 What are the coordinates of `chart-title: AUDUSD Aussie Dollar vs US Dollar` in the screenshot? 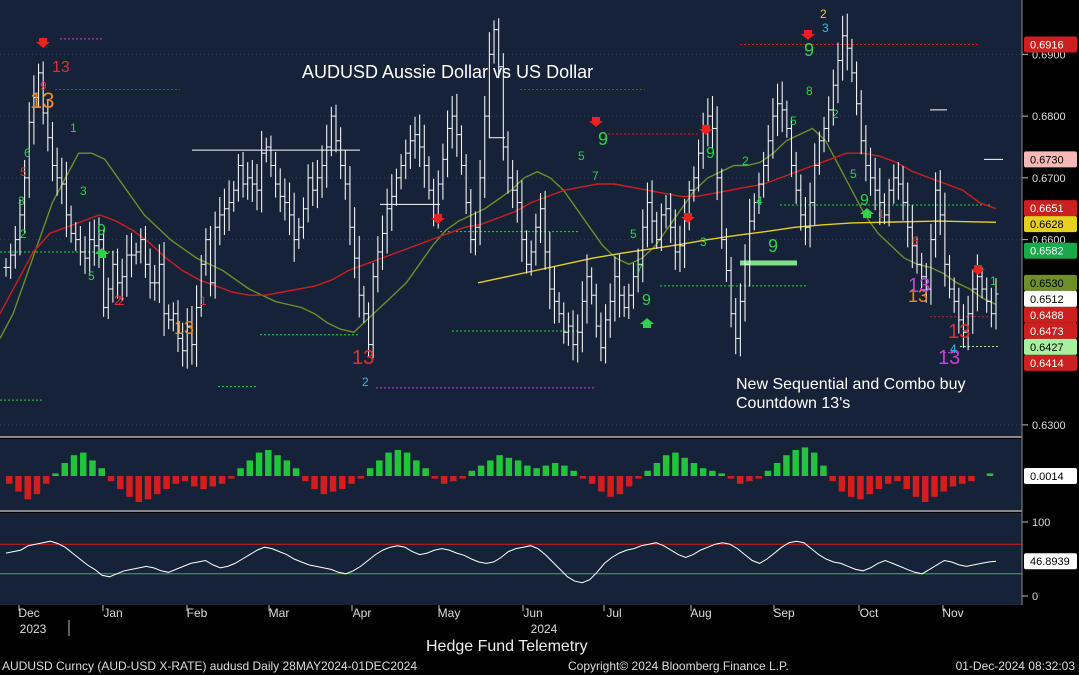 It's located at (448, 72).